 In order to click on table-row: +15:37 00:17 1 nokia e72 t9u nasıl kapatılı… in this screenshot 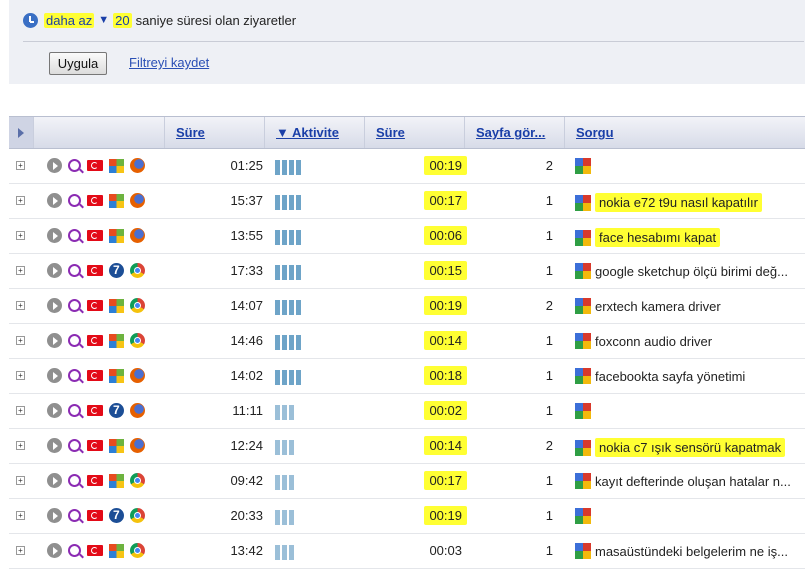, I will do `click(407, 201)`.